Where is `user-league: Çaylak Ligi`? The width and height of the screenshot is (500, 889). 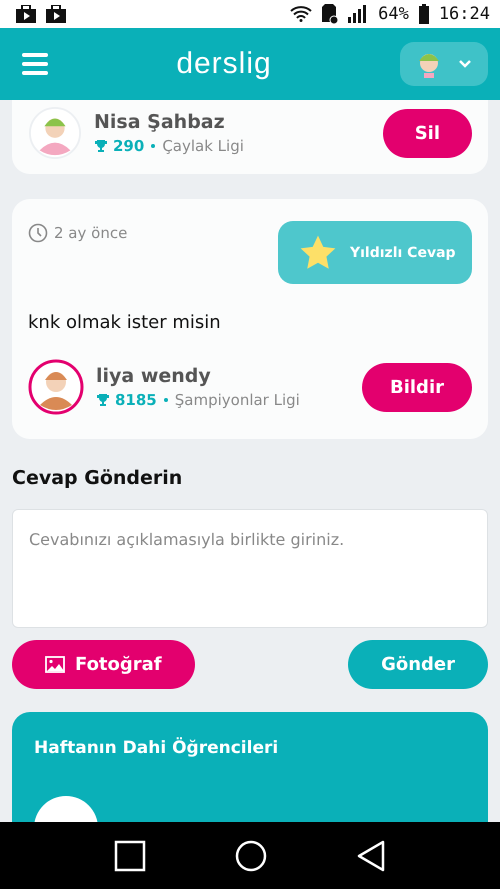
user-league: Çaylak Ligi is located at coordinates (203, 146).